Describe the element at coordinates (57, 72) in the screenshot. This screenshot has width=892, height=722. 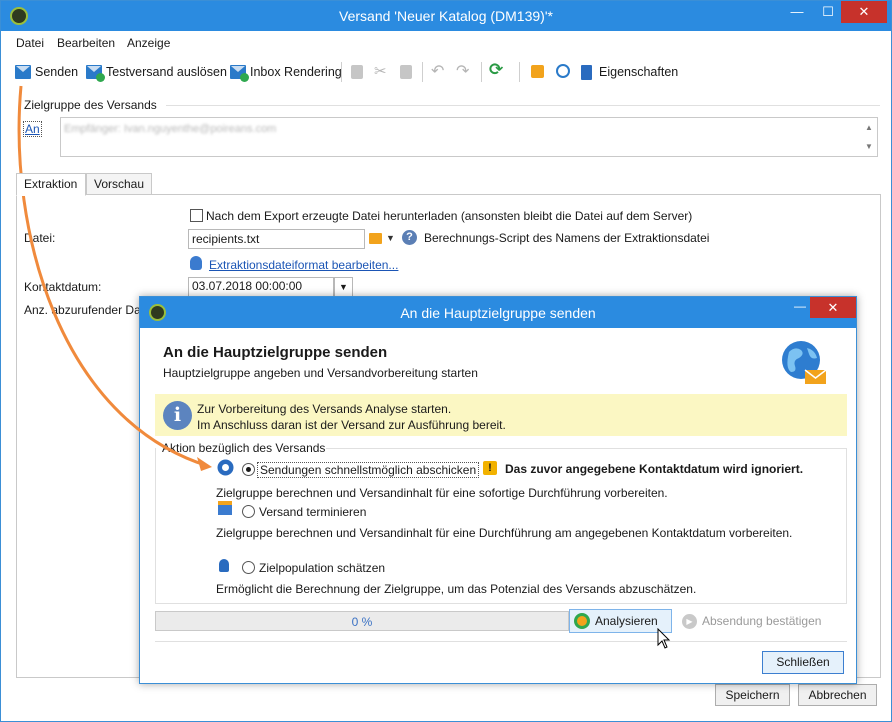
I see `send-label: Senden` at that location.